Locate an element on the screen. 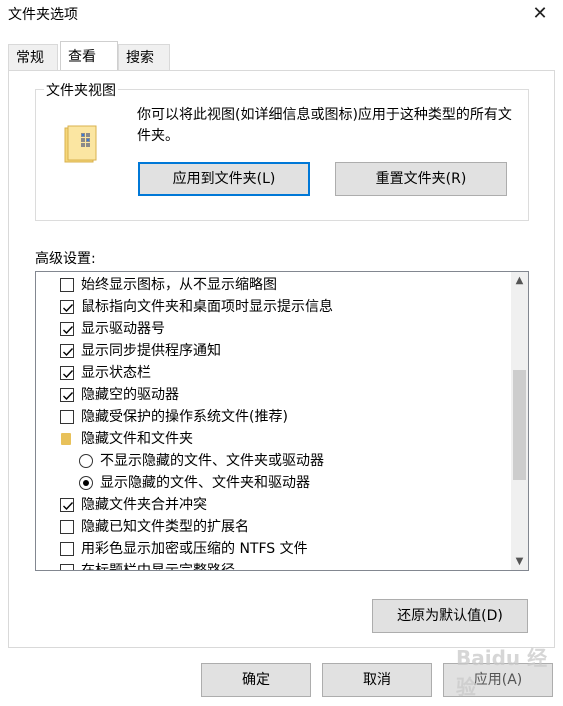 This screenshot has width=563, height=706. list-item-label: 隐藏文件和文件夹 is located at coordinates (137, 439).